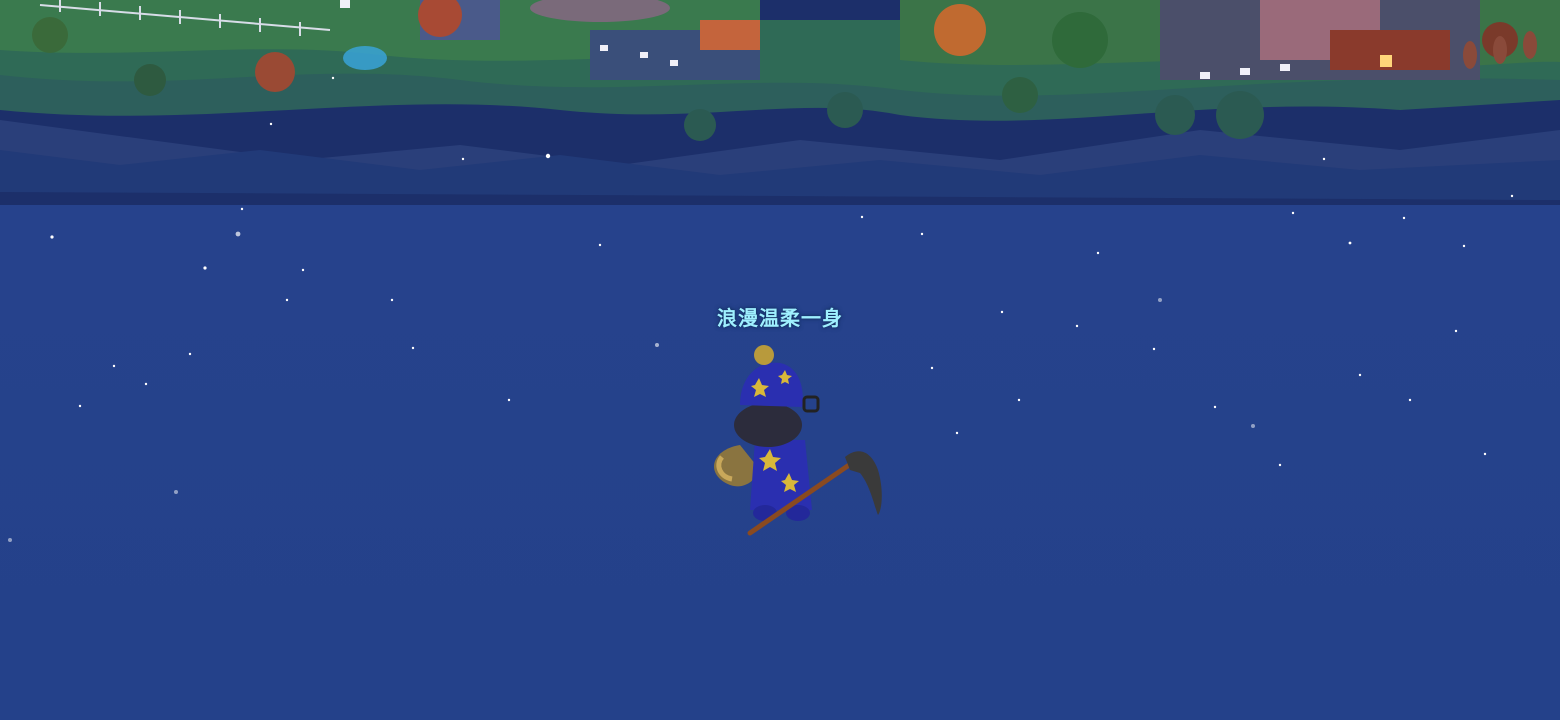  I want to click on player-nameplate: 浪漫温柔一身, so click(780, 318).